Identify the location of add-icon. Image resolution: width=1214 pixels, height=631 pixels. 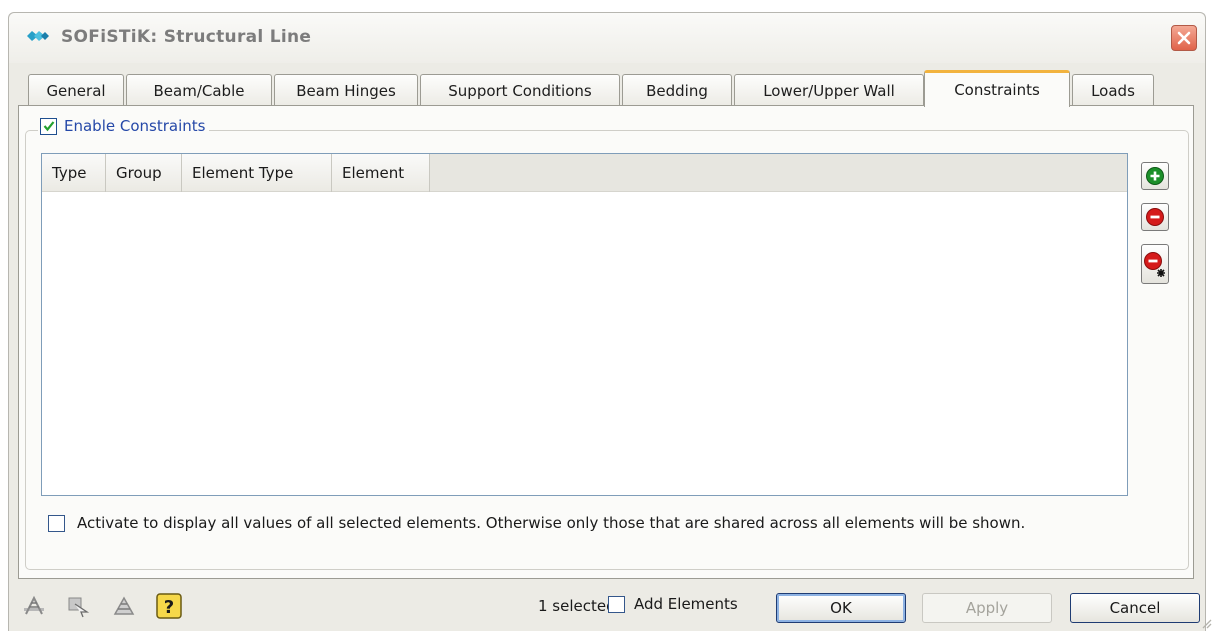
(1155, 176).